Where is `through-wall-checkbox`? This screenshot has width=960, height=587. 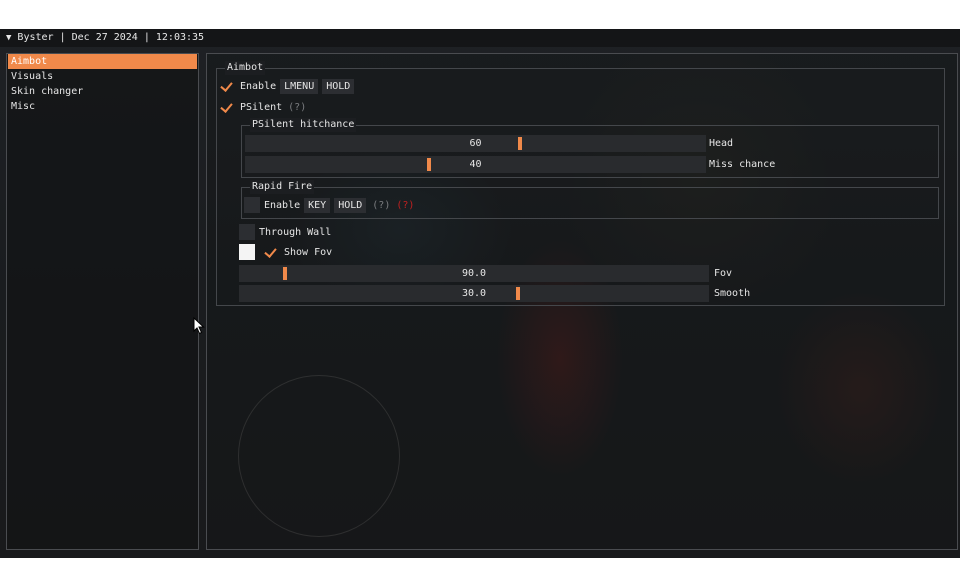
through-wall-checkbox is located at coordinates (247, 232).